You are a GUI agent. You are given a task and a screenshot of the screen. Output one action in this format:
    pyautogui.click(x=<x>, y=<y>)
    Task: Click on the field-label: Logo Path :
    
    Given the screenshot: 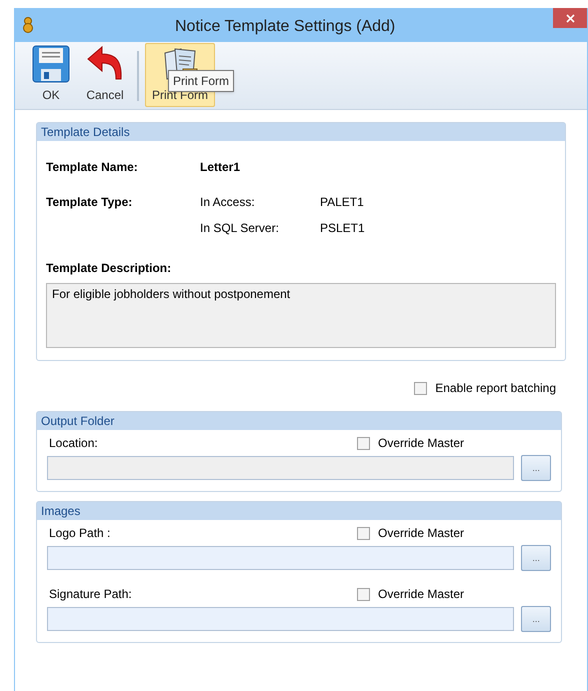 What is the action you would take?
    pyautogui.click(x=80, y=533)
    